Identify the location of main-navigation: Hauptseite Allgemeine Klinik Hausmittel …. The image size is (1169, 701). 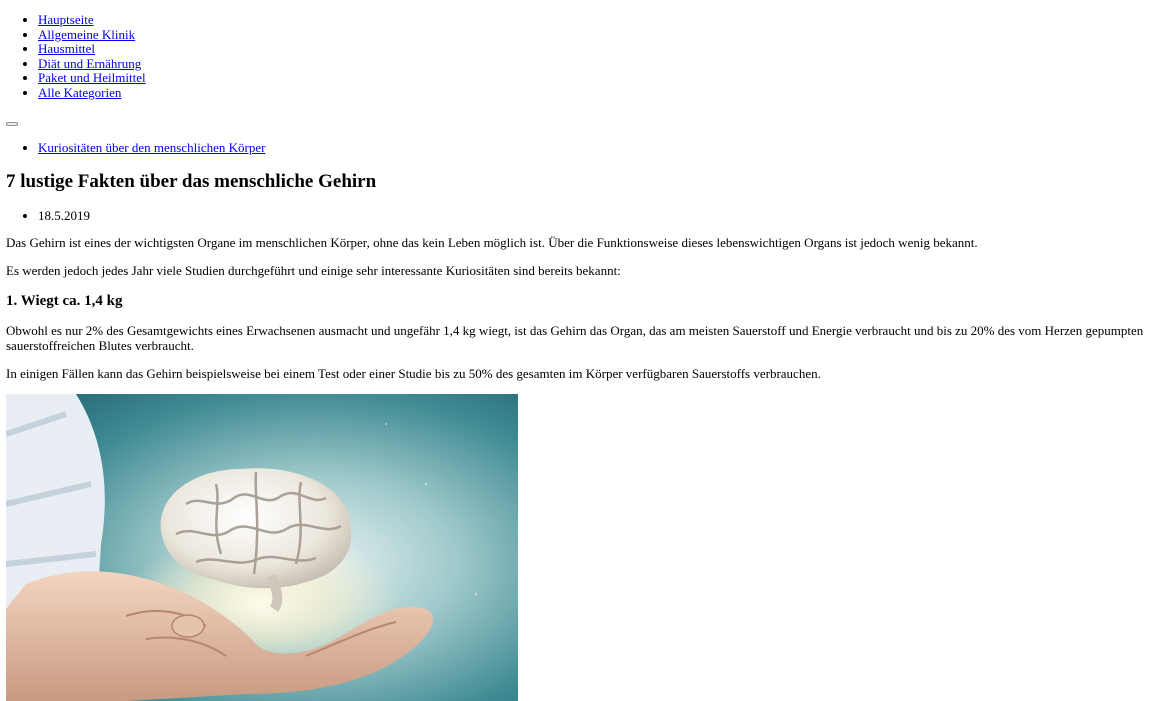
(269, 56).